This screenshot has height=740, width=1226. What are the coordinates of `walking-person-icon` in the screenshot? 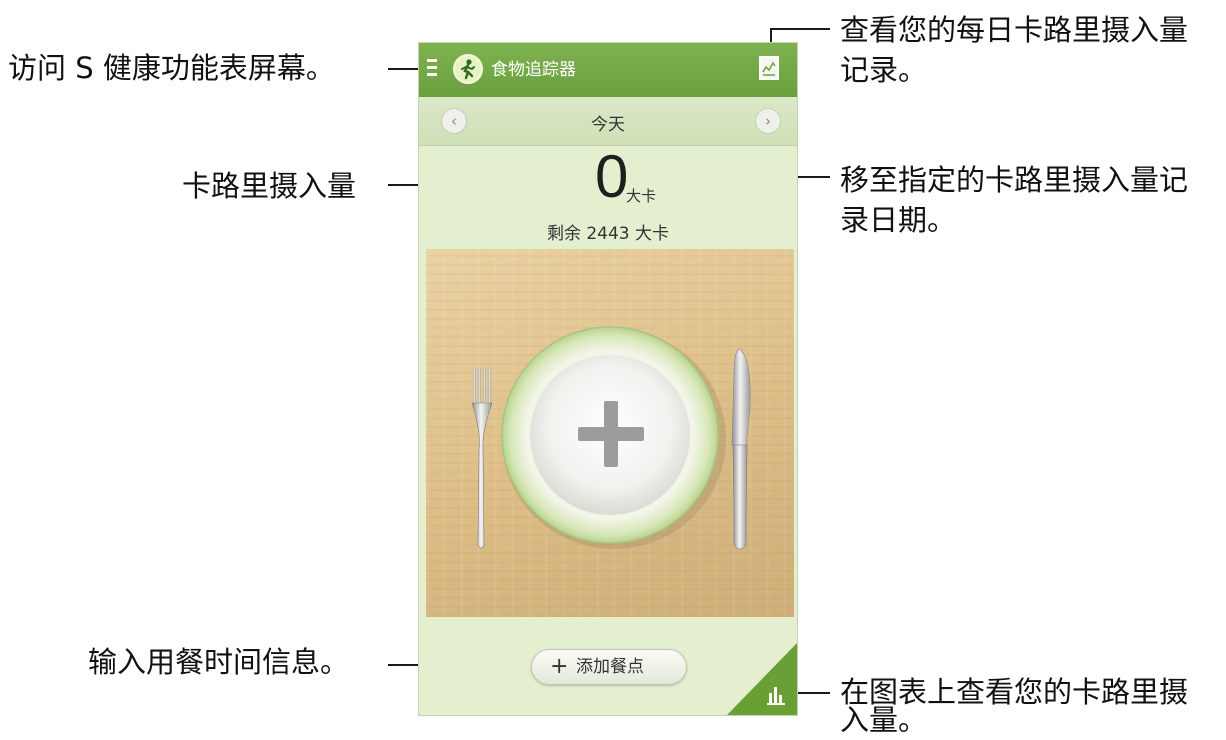 It's located at (468, 69).